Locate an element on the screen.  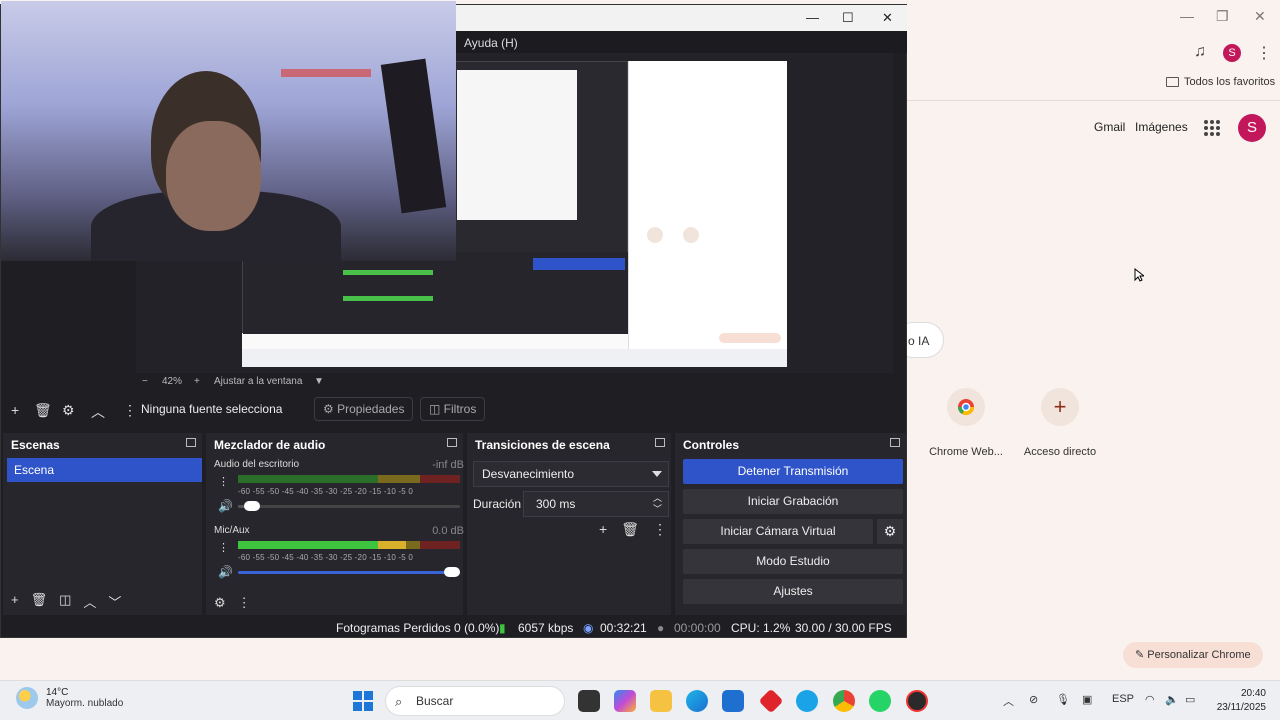
taskbar-search: ⌕ Buscar is located at coordinates (475, 701).